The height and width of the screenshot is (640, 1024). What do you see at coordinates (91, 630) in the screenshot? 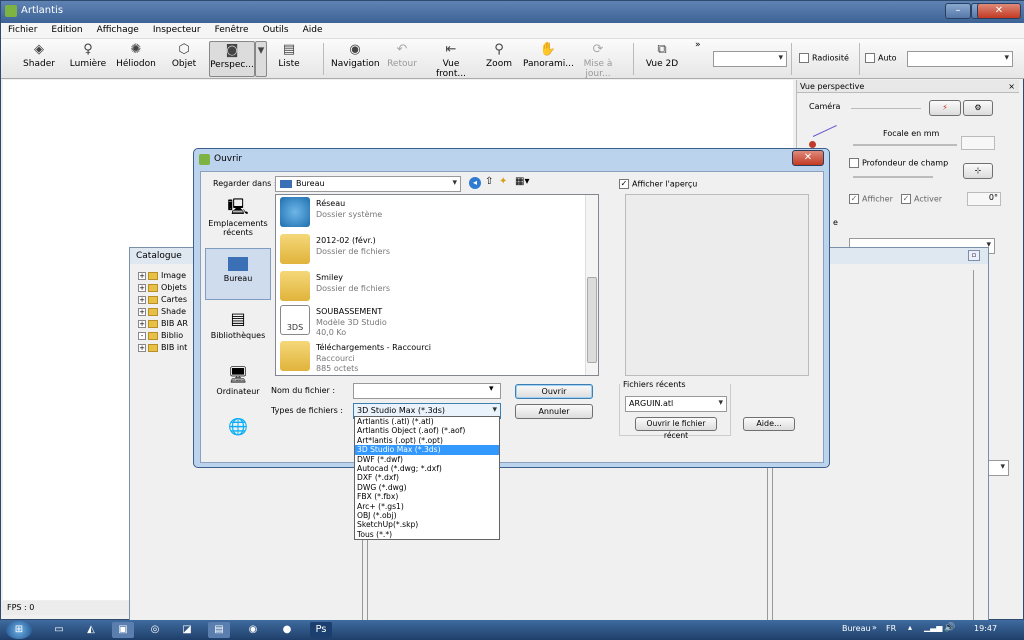
I see `taskbar-app-icon: ◭` at bounding box center [91, 630].